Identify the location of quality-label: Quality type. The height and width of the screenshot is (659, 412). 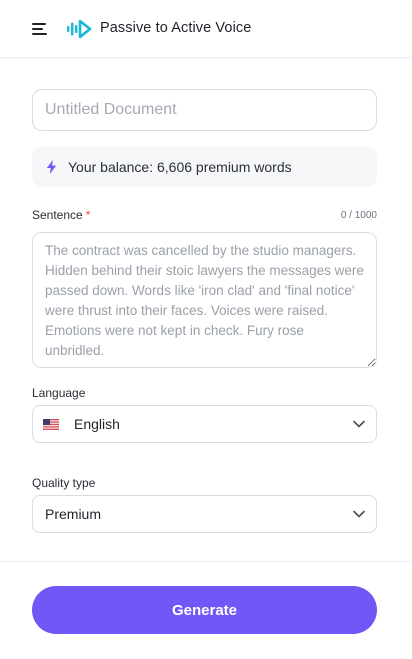
(64, 483).